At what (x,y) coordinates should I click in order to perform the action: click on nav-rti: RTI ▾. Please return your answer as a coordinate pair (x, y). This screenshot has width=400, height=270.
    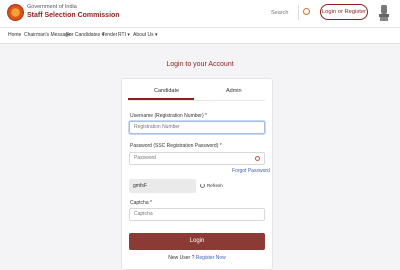
    Looking at the image, I should click on (124, 35).